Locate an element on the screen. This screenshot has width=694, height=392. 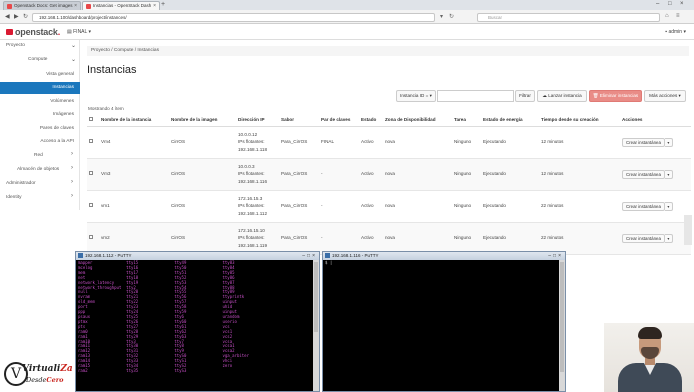
reload-icon: ↻ is located at coordinates (25, 16).